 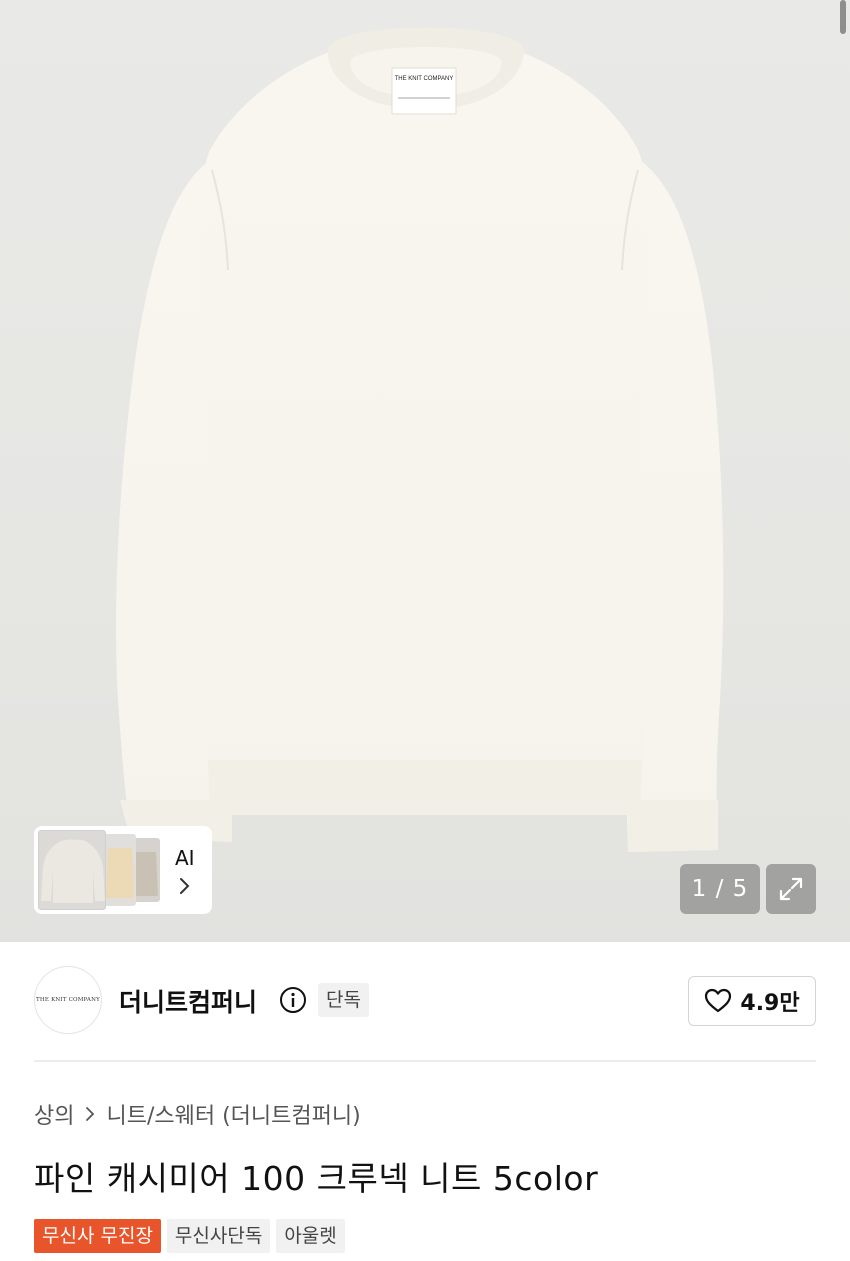 I want to click on product-tags: 무신사 무진장 무신사단독 아울렛, so click(x=189, y=1236).